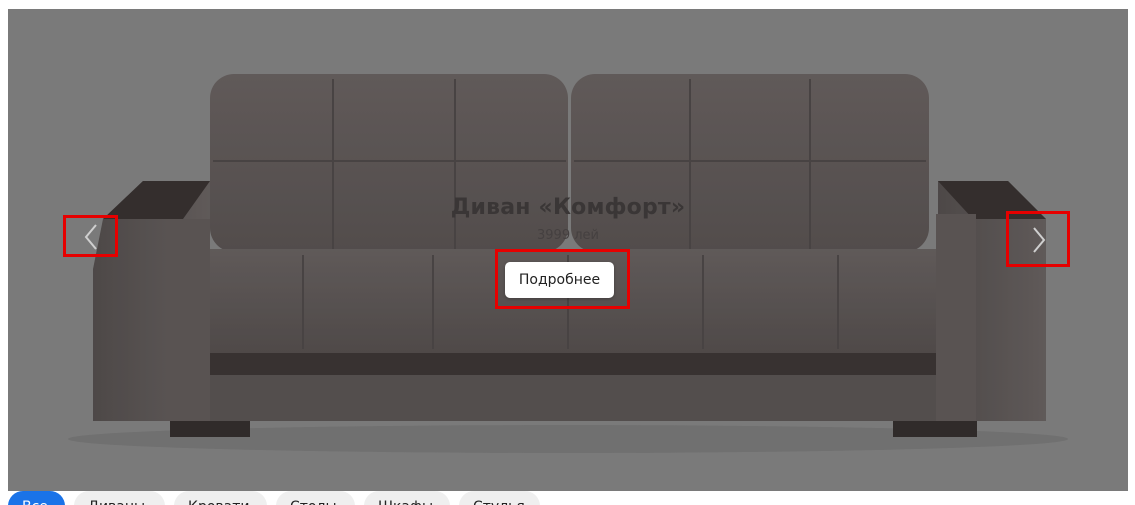 The image size is (1135, 505). Describe the element at coordinates (315, 498) in the screenshot. I see `tab-tables: Столы` at that location.